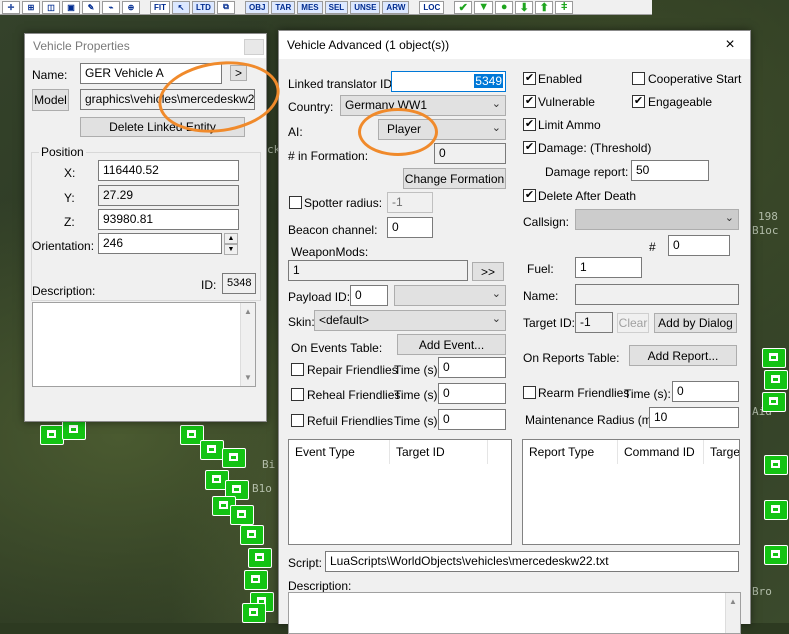  I want to click on skin-select: <default> ⌄, so click(410, 320).